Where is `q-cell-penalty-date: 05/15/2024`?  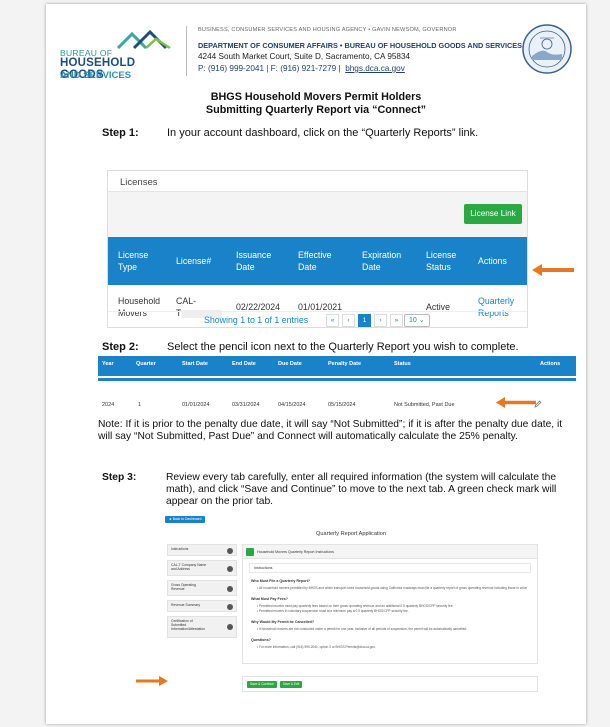 q-cell-penalty-date: 05/15/2024 is located at coordinates (342, 405).